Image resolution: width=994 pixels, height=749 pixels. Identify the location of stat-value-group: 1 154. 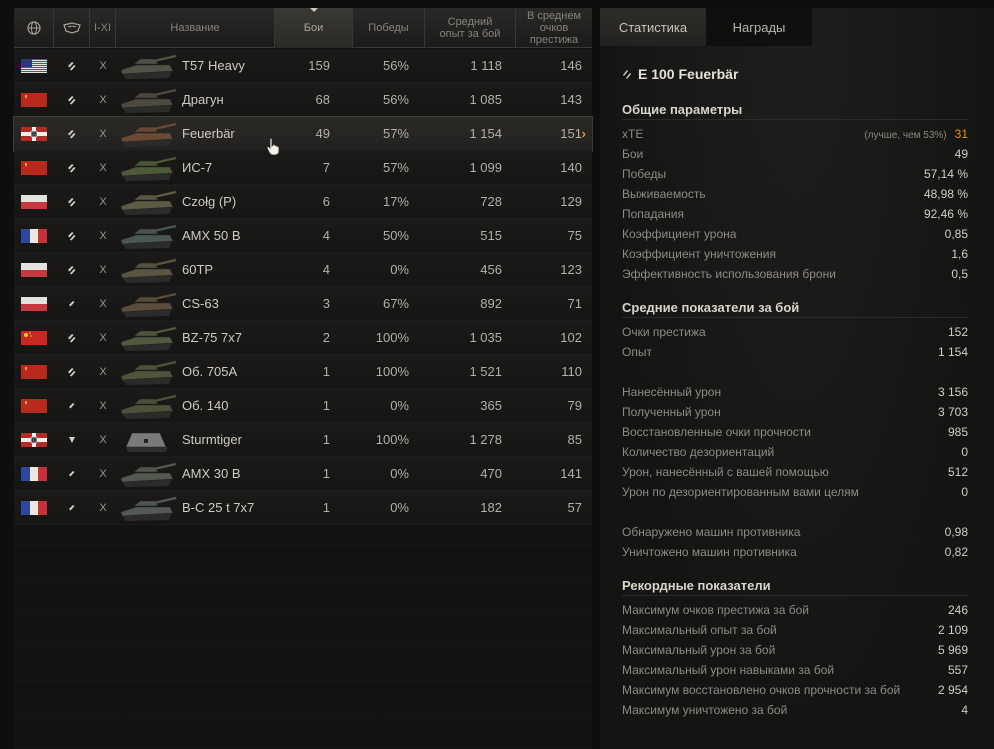
(953, 352).